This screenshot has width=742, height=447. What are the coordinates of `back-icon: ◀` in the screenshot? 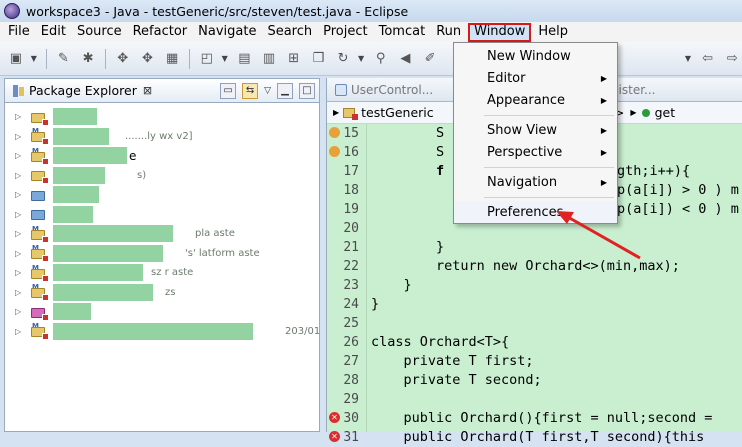 It's located at (406, 59).